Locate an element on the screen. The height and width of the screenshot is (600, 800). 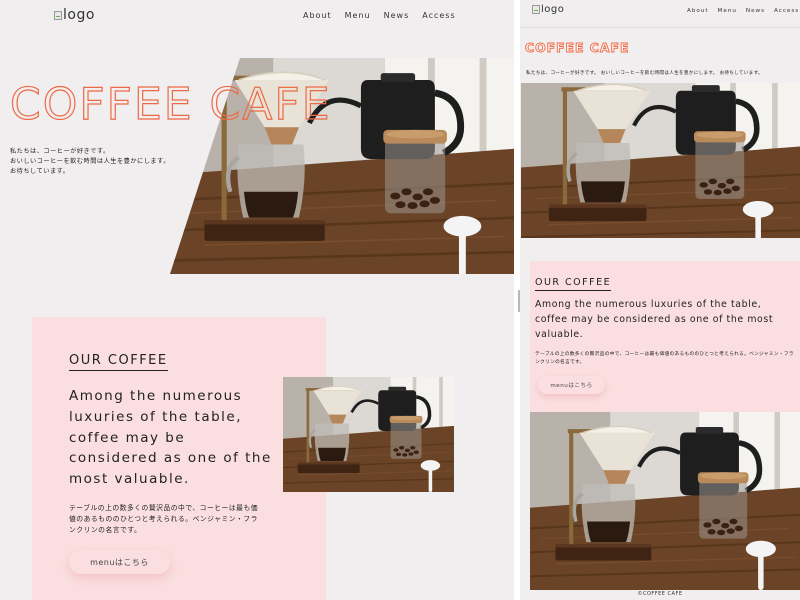
hero-description-line: お待ちしています。 is located at coordinates (40, 171).